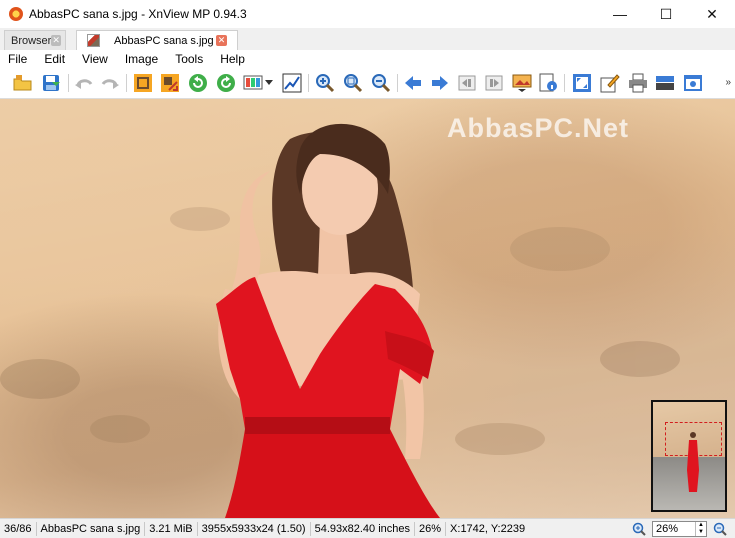 This screenshot has height=538, width=735. What do you see at coordinates (467, 83) in the screenshot?
I see `first-icon` at bounding box center [467, 83].